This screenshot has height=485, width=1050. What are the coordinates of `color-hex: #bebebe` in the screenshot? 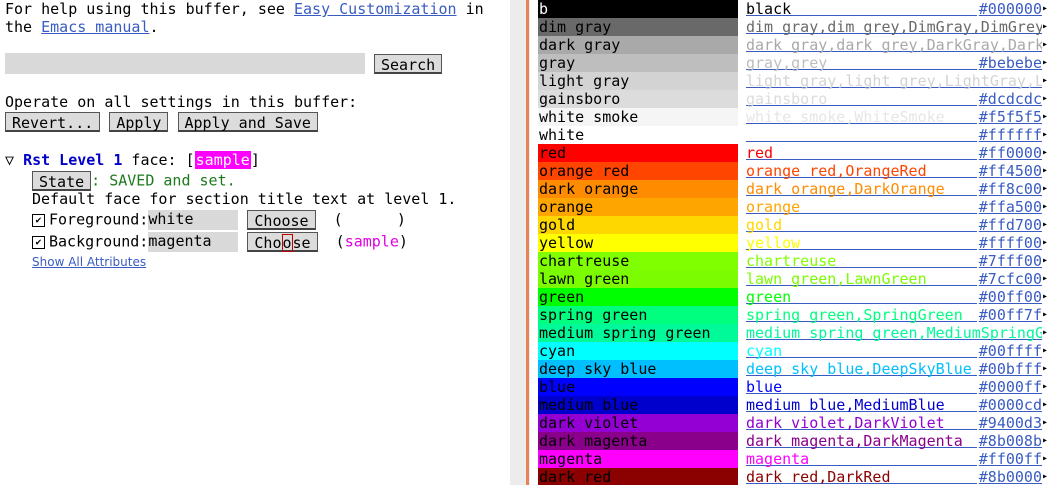 It's located at (1009, 63).